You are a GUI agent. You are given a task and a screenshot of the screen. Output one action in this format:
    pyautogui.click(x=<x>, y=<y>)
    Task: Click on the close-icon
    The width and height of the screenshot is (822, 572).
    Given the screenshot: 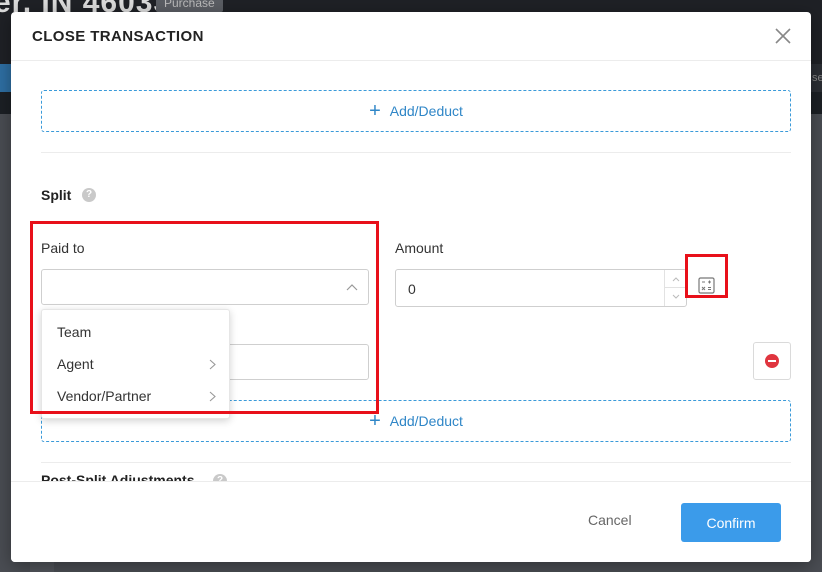 What is the action you would take?
    pyautogui.click(x=783, y=36)
    